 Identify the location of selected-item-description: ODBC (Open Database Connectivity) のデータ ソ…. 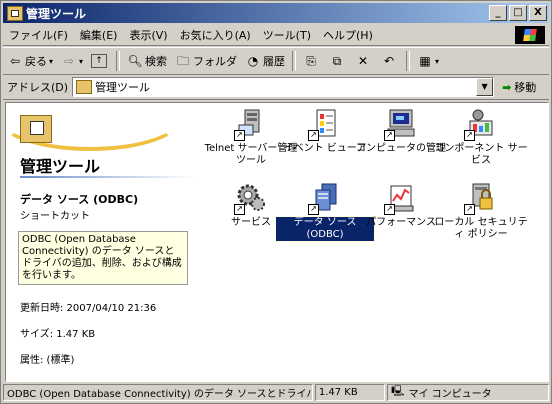
(103, 258).